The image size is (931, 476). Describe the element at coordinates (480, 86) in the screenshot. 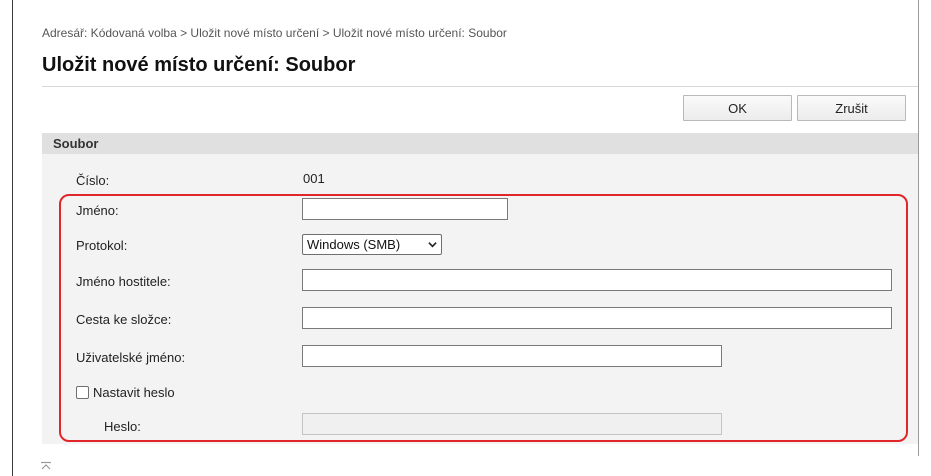

I see `title-divider` at that location.